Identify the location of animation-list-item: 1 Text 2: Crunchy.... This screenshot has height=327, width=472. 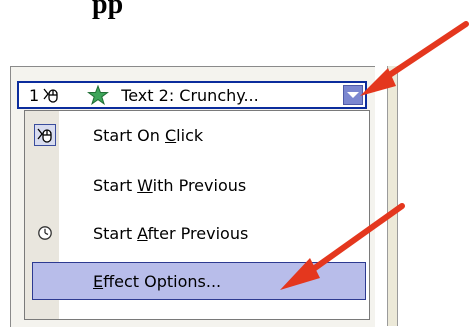
(192, 95).